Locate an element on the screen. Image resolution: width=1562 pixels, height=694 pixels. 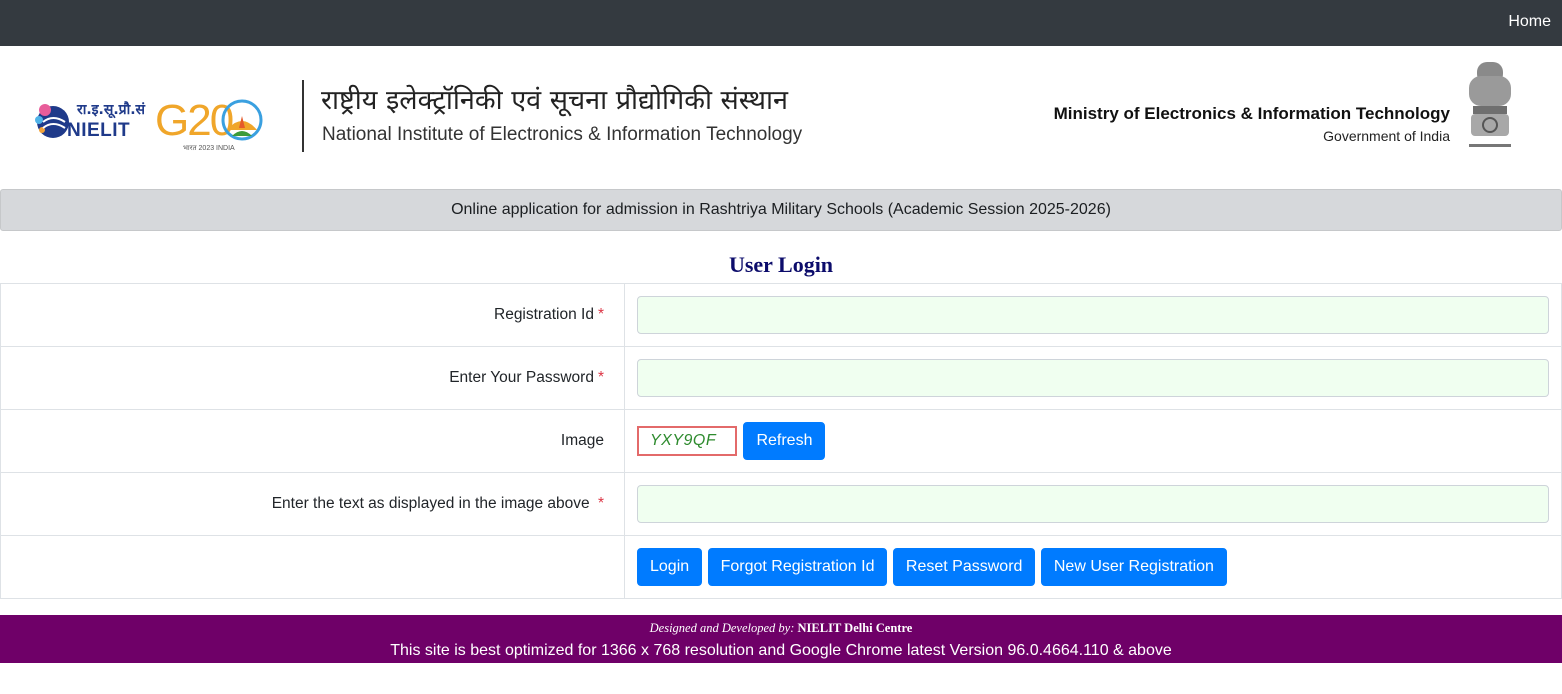
credit-name: NIELIT Delhi Centre is located at coordinates (855, 628).